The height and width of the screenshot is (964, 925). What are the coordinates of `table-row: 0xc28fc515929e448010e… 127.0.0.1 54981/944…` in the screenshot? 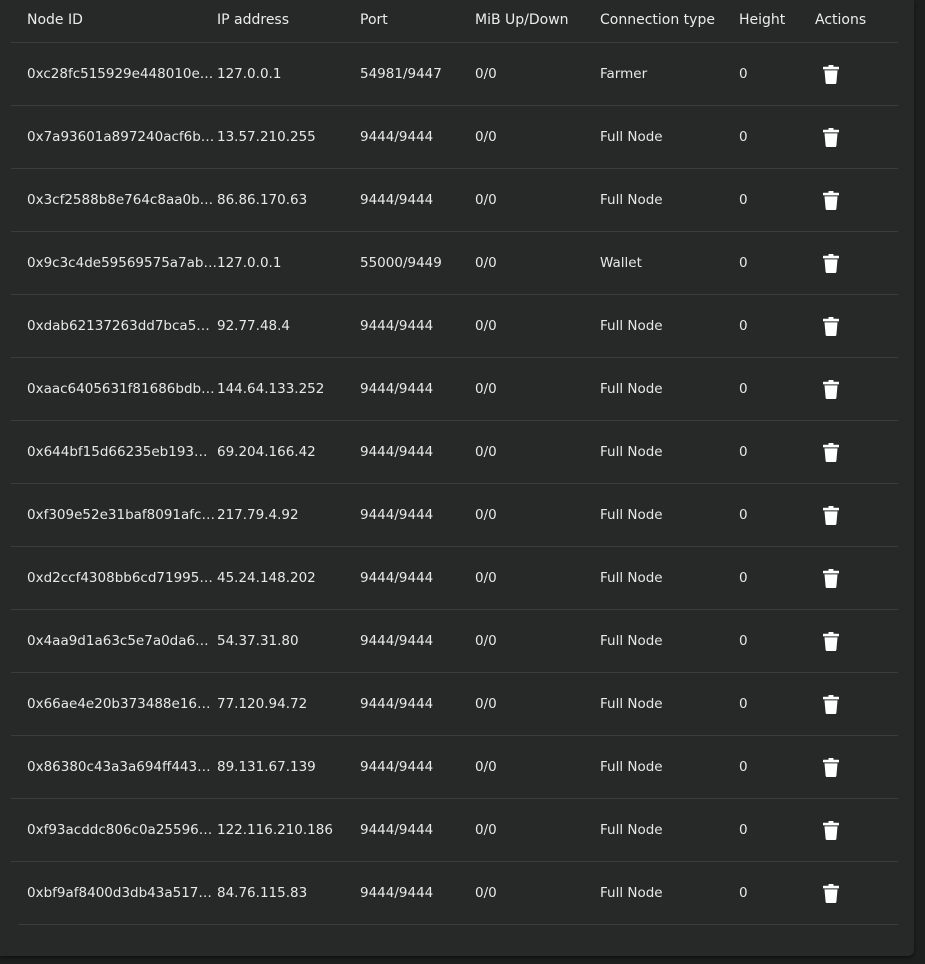 It's located at (454, 74).